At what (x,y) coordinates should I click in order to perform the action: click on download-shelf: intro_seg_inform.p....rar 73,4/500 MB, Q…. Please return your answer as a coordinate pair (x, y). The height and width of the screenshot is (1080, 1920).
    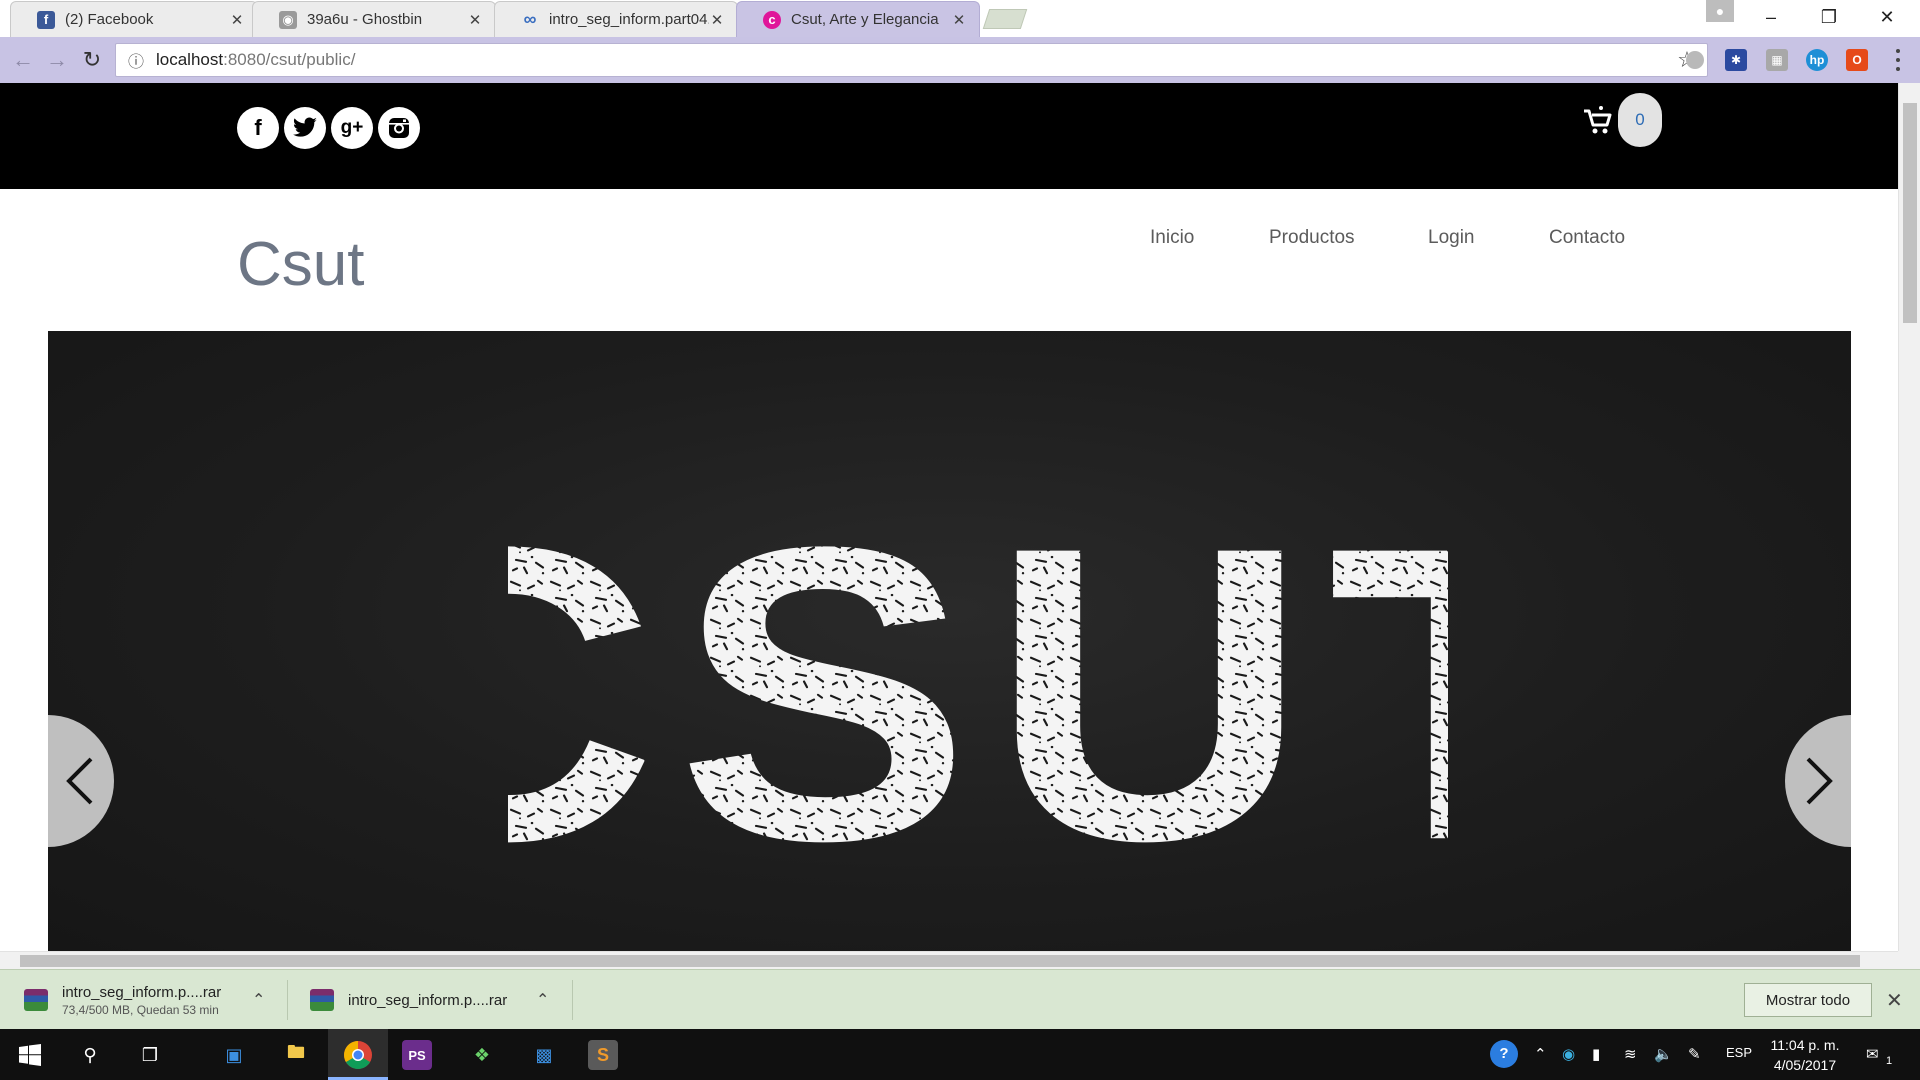
    Looking at the image, I should click on (960, 999).